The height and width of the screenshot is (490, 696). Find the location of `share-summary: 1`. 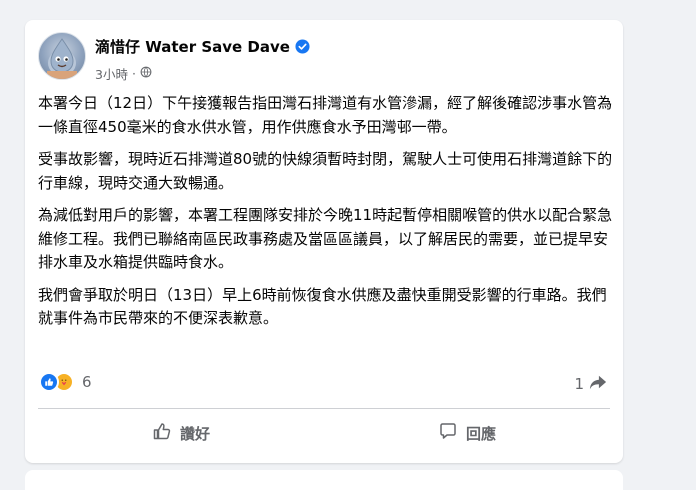

share-summary: 1 is located at coordinates (590, 384).